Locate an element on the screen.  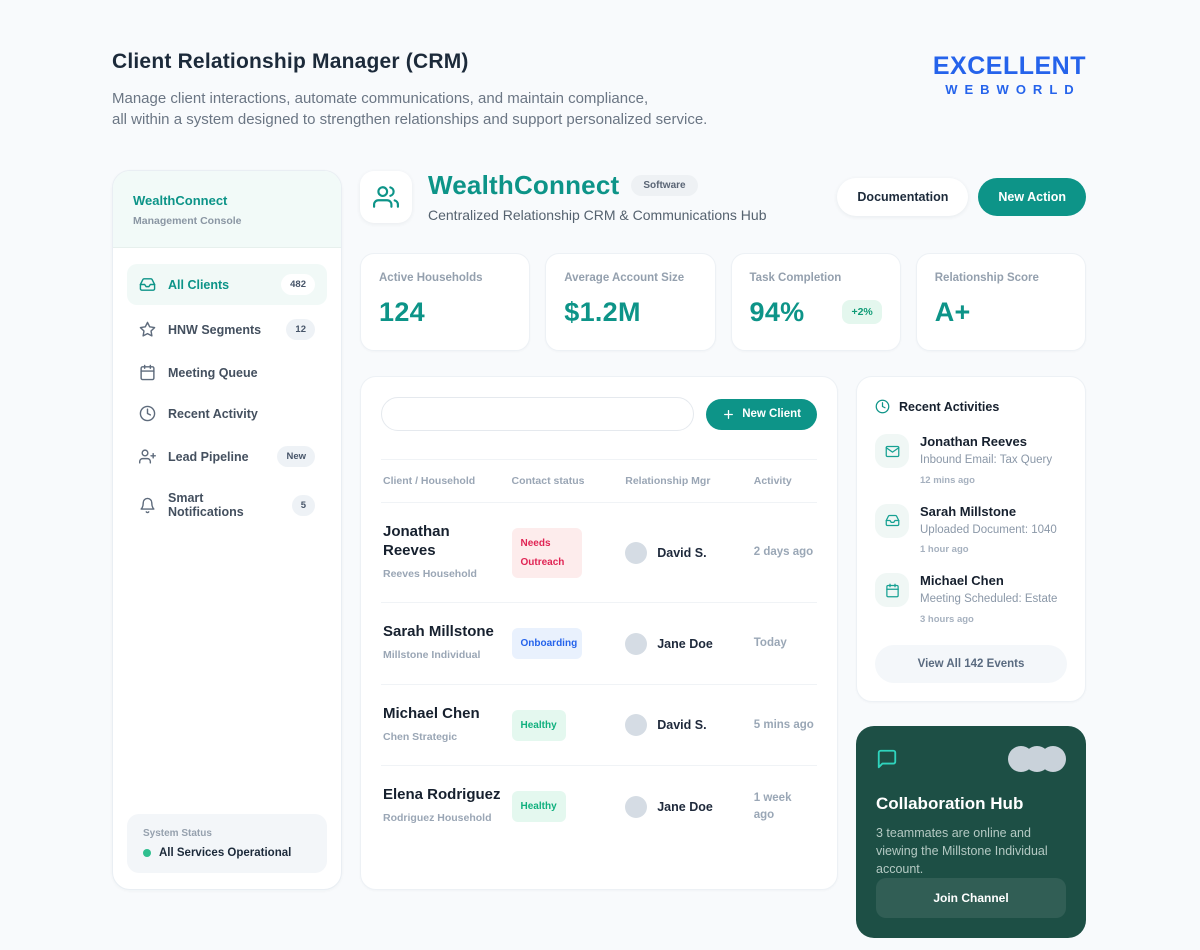
system-status-panel: System Status All Services Operational is located at coordinates (227, 844).